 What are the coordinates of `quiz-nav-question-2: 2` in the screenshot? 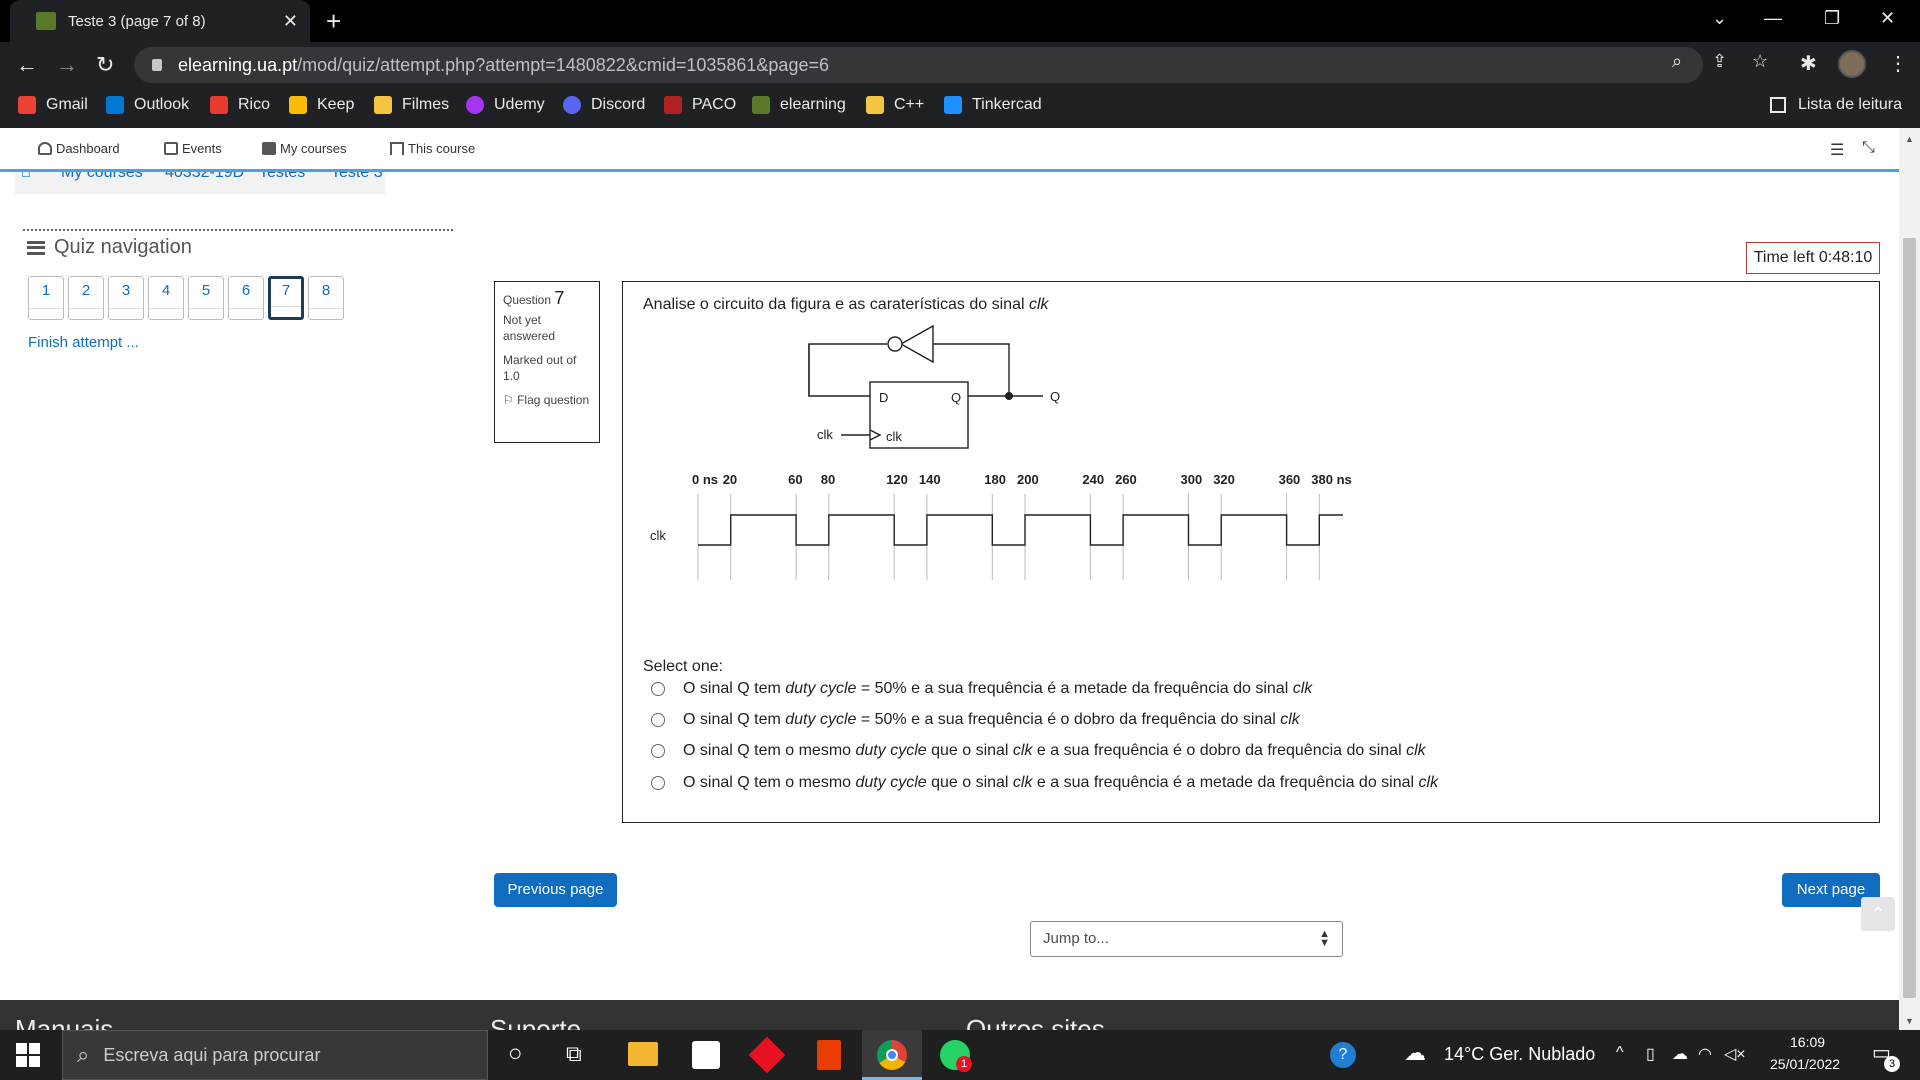 It's located at (86, 298).